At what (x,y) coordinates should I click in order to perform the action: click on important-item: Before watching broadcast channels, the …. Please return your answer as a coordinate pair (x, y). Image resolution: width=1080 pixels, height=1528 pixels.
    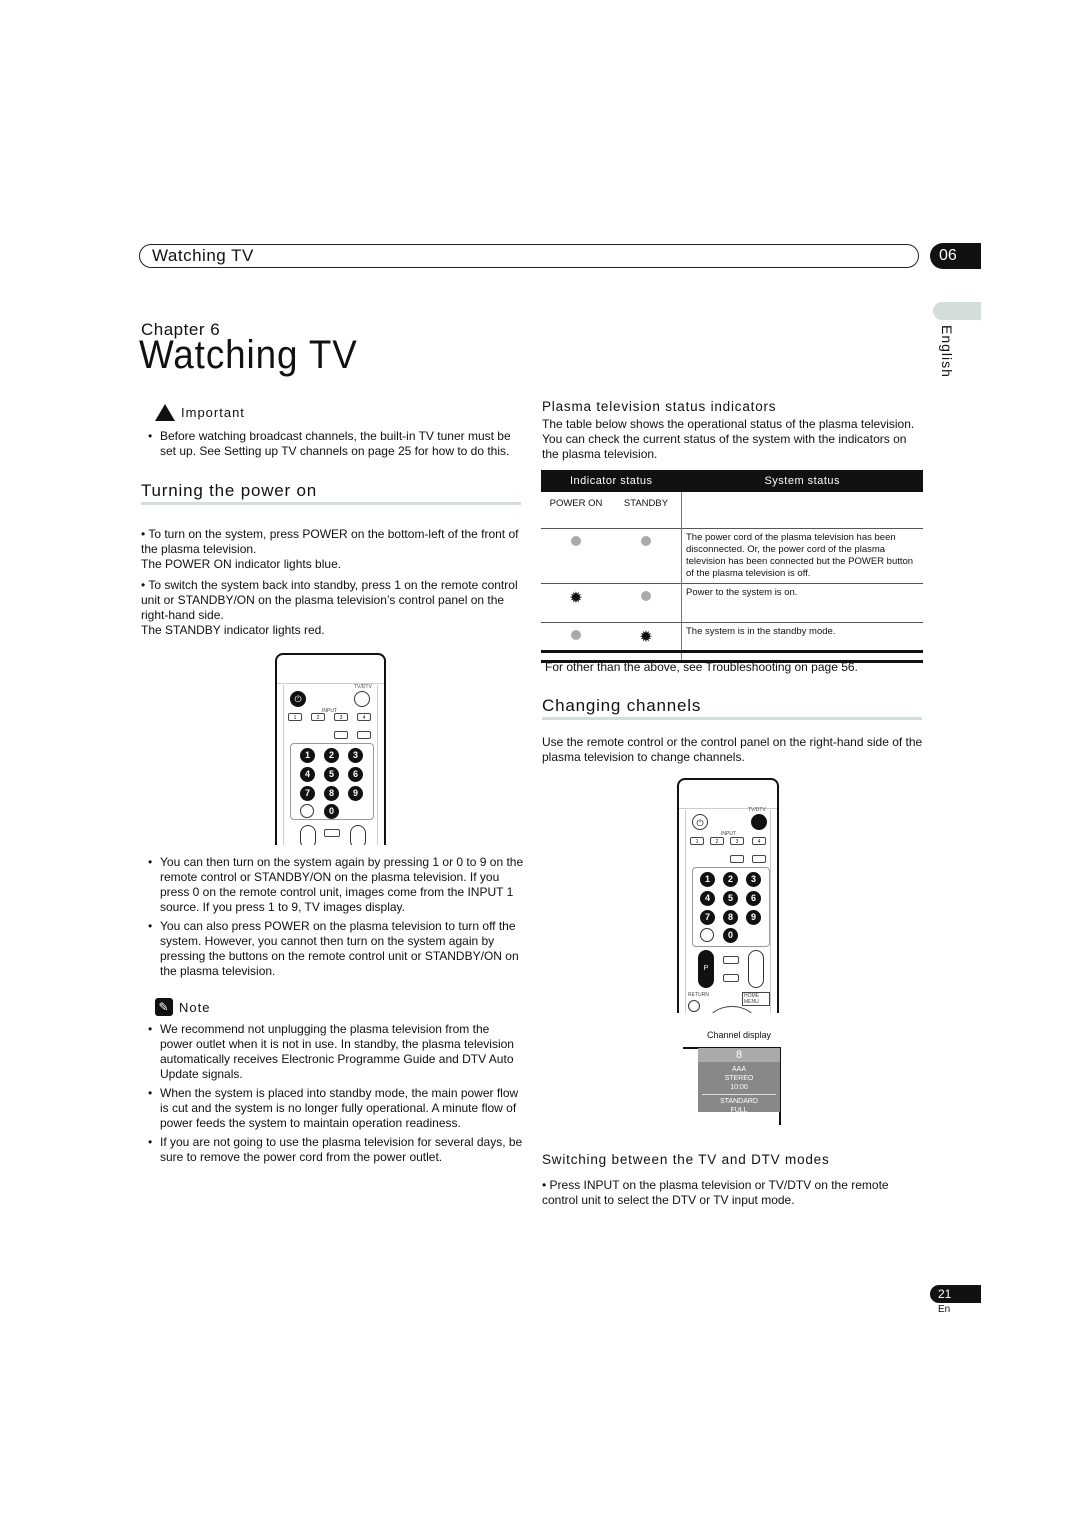
    Looking at the image, I should click on (335, 444).